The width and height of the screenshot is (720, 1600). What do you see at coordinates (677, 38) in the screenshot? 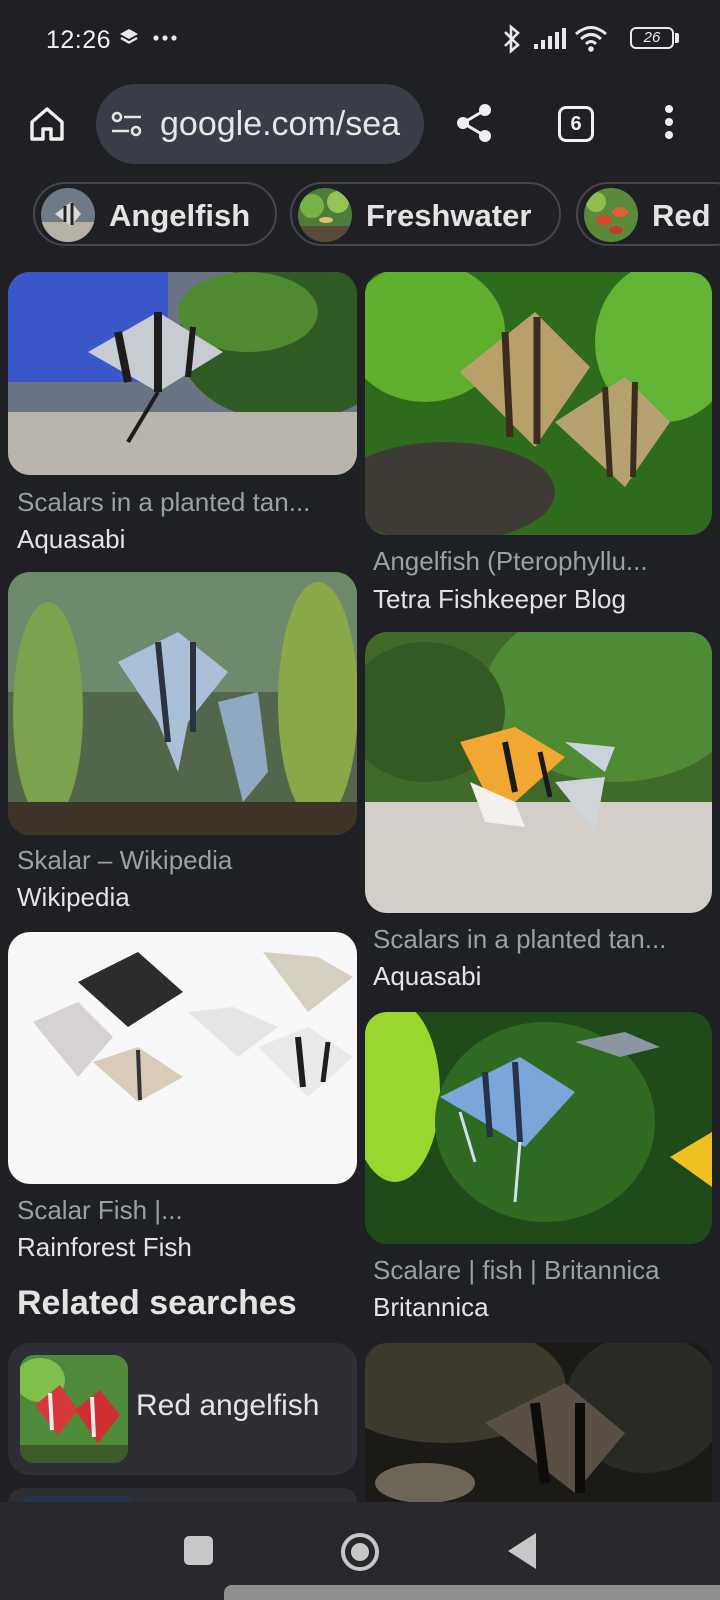
I see `battery-tip` at bounding box center [677, 38].